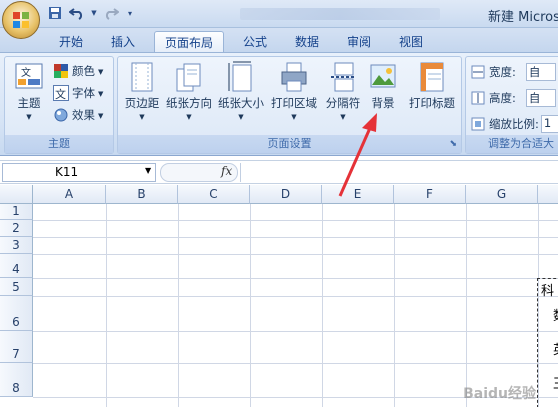  Describe the element at coordinates (555, 314) in the screenshot. I see `cell-h6: 数` at that location.